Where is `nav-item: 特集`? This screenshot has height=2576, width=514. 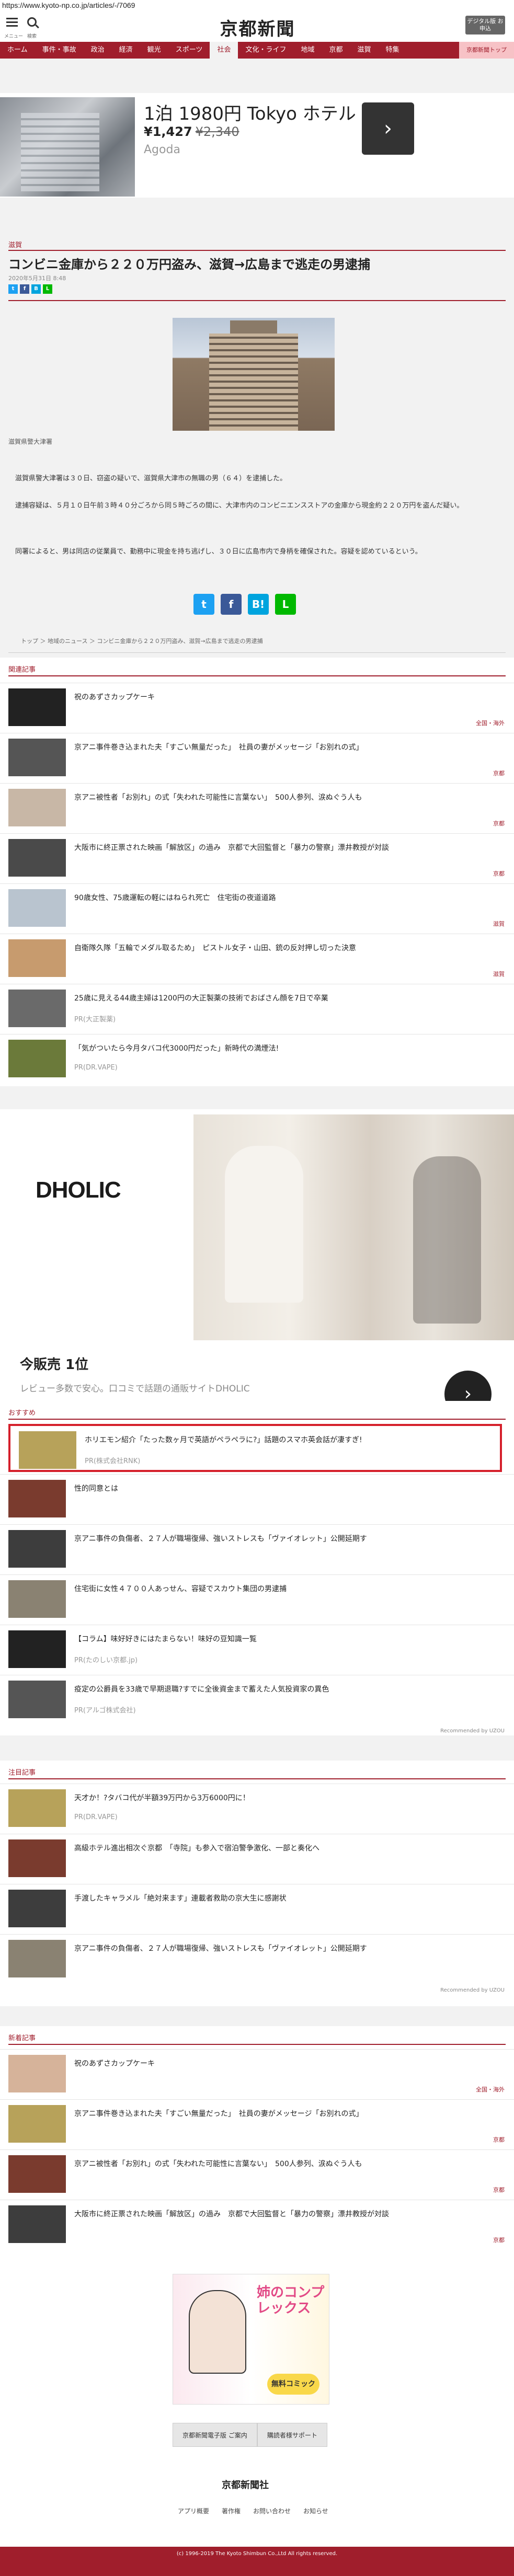 nav-item: 特集 is located at coordinates (393, 50).